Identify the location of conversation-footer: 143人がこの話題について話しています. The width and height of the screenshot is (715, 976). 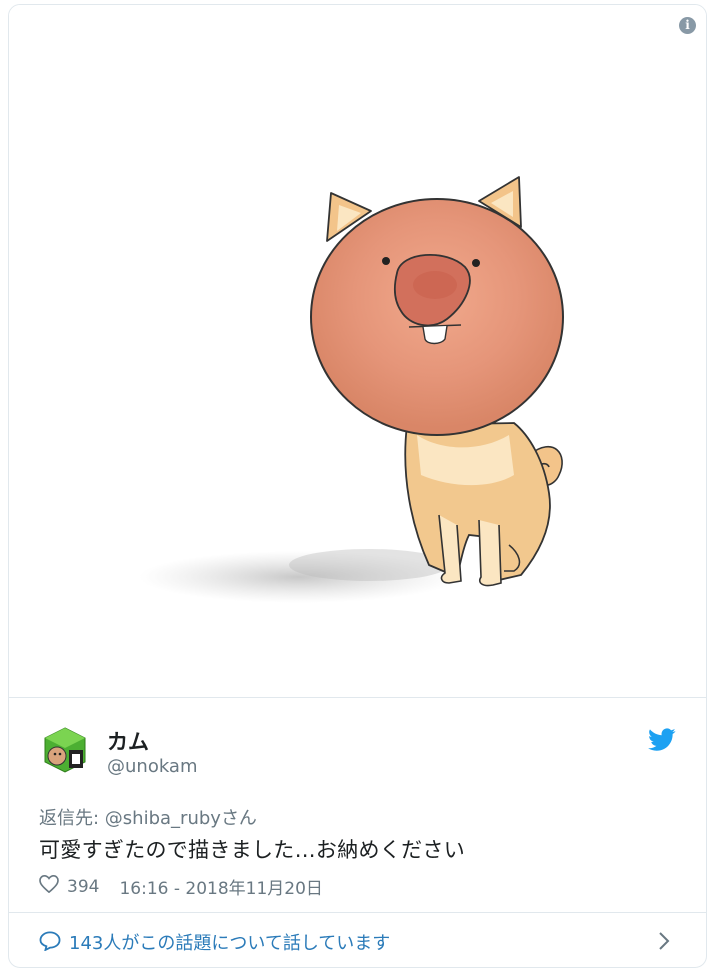
(357, 939).